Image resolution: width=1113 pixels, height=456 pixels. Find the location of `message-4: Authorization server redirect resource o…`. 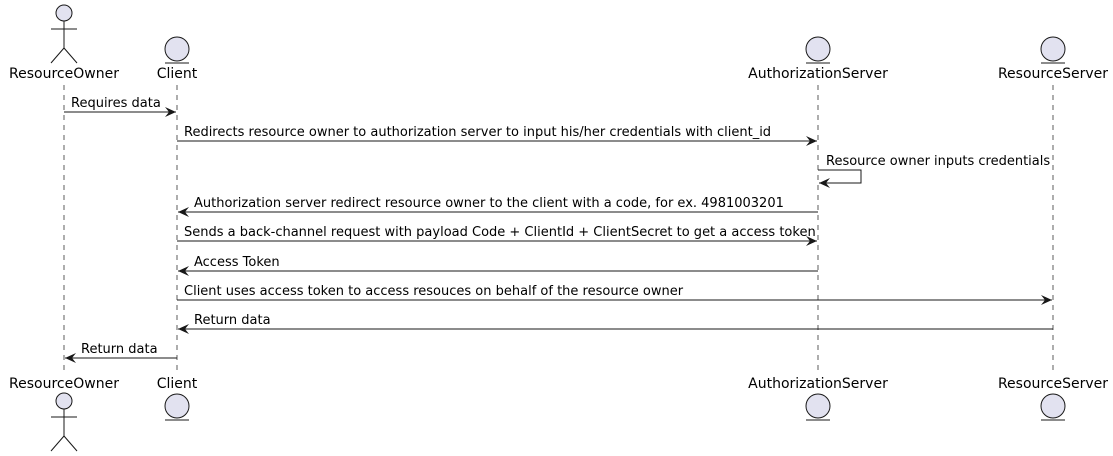

message-4: Authorization server redirect resource o… is located at coordinates (498, 206).